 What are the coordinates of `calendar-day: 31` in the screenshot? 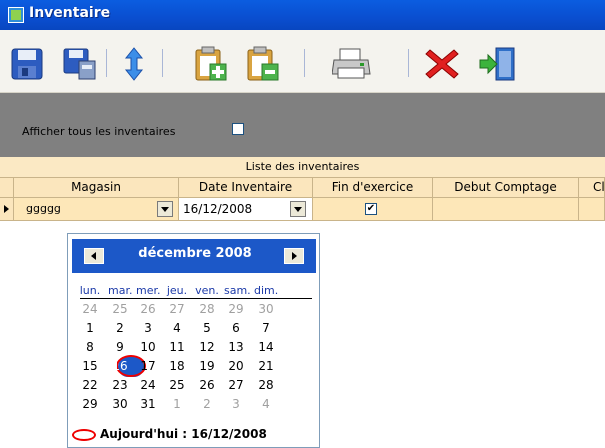 It's located at (148, 404).